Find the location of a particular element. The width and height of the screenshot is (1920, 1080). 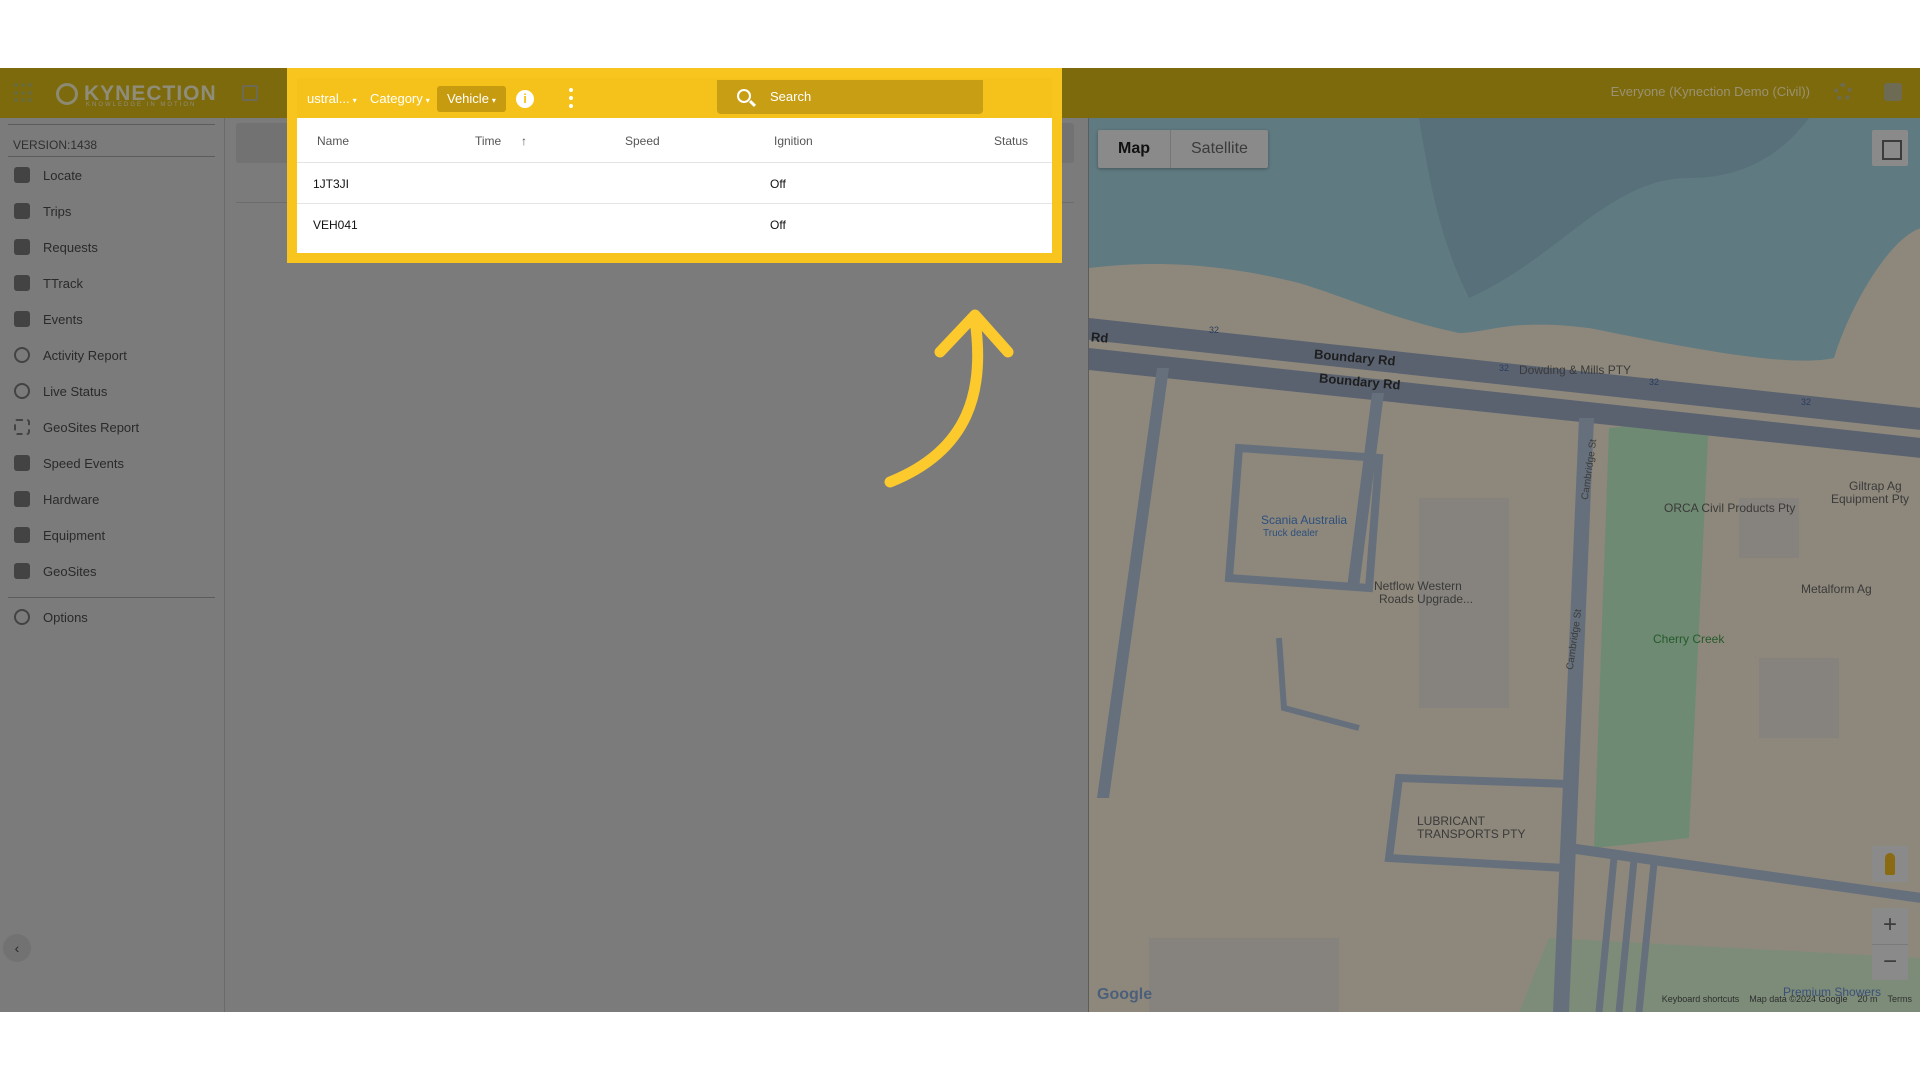

column-header-time: Time is located at coordinates (488, 141).